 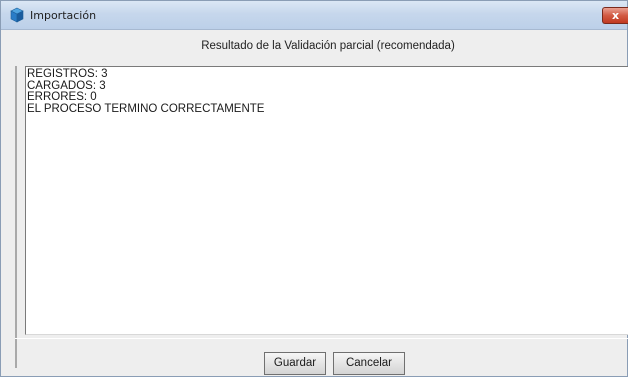 I want to click on window-title: Importación, so click(x=63, y=15).